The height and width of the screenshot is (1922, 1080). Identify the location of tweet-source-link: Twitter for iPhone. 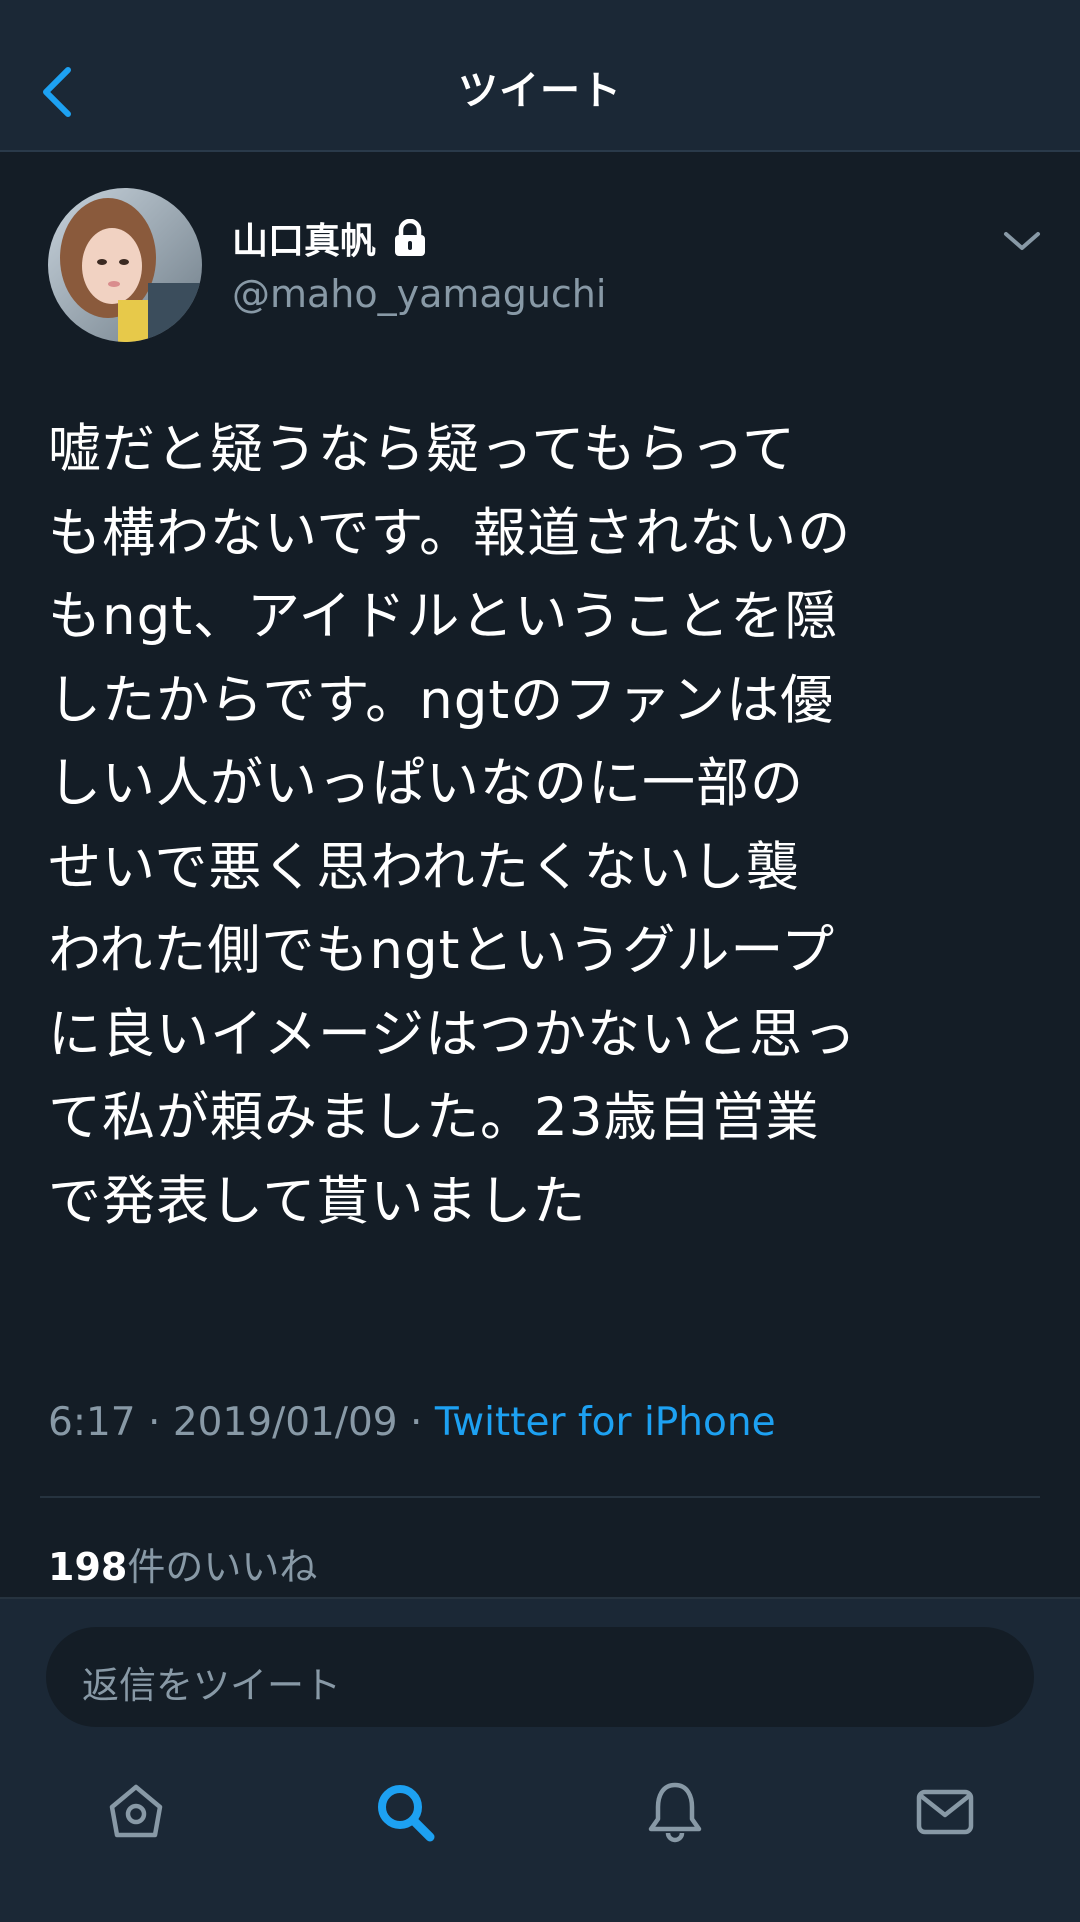
(605, 1422).